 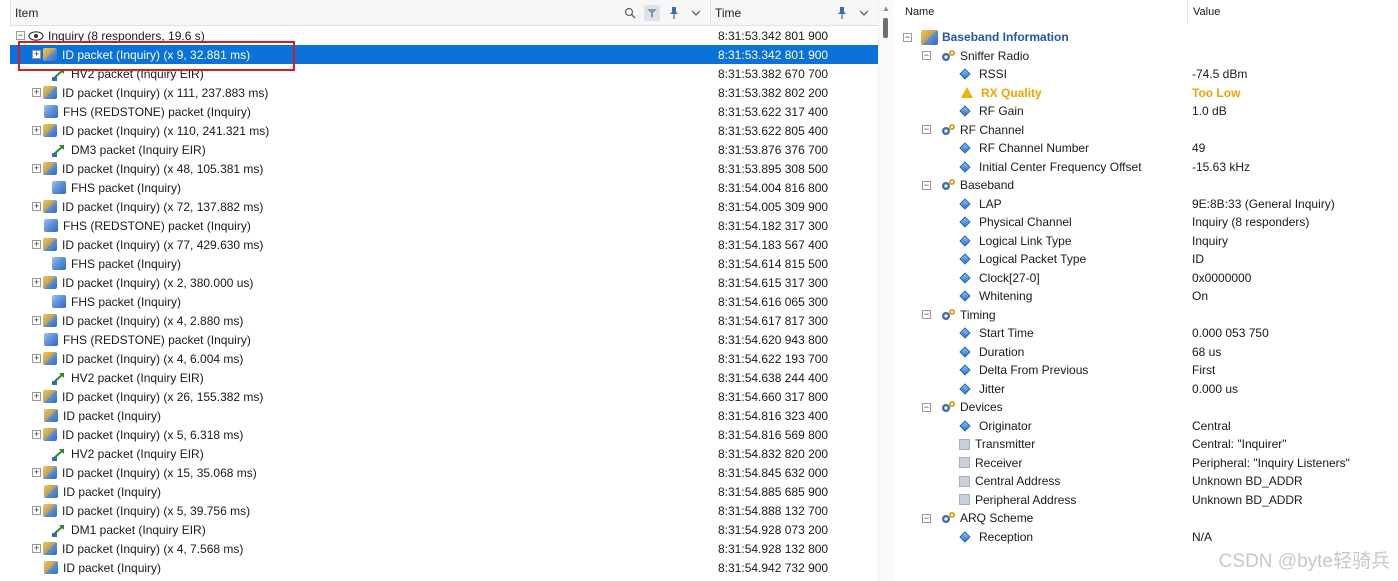 I want to click on packet-row: ID packet (Inquiry) 8:31:54.816 323 400, so click(x=444, y=415).